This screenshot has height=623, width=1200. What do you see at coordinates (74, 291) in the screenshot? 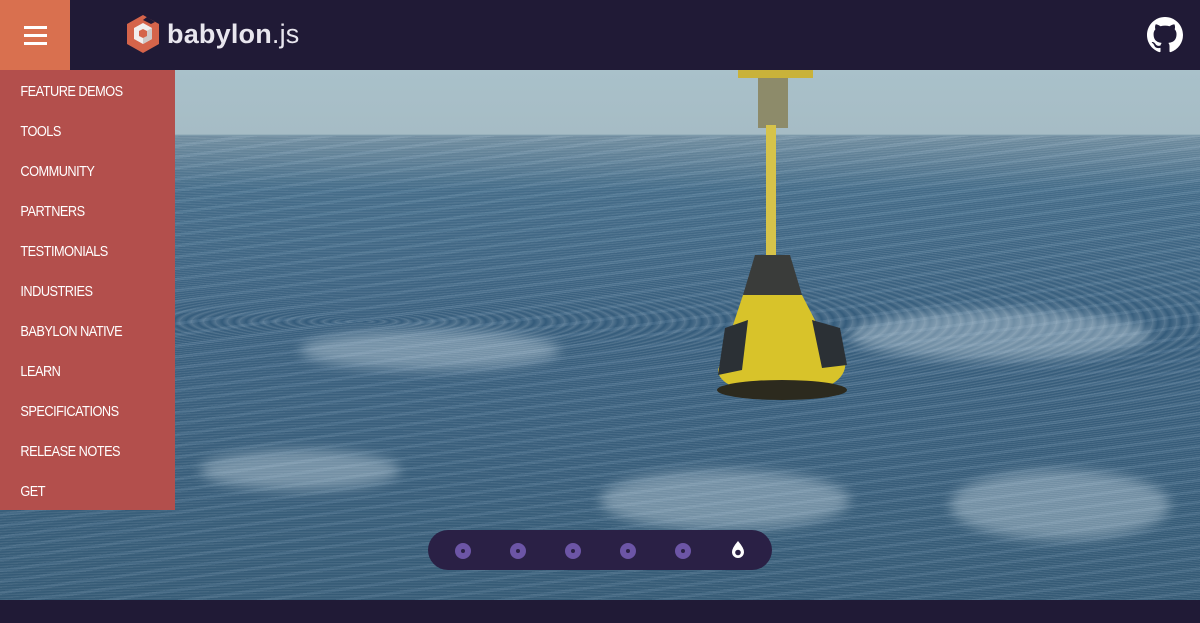
I see `sidebar-item-industries: INDUSTRIES` at bounding box center [74, 291].